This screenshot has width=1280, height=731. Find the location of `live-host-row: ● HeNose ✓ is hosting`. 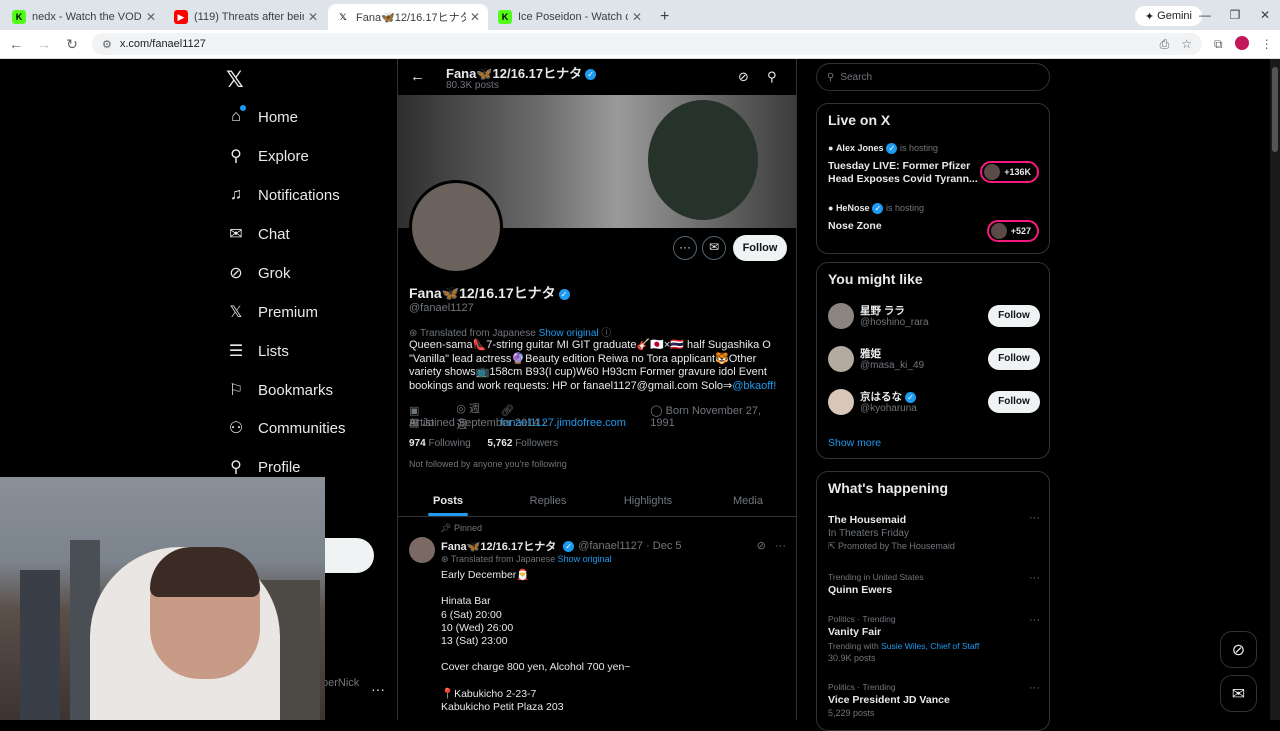

live-host-row: ● HeNose ✓ is hosting is located at coordinates (876, 209).